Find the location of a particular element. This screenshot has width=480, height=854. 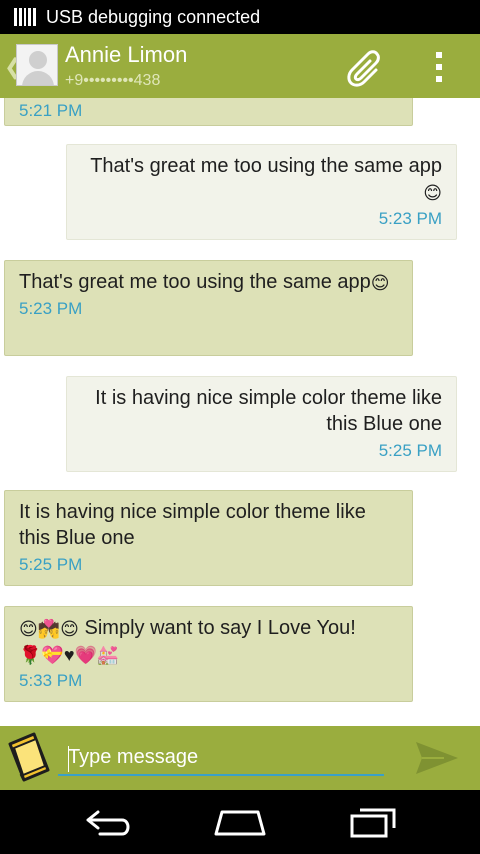

conversation-header: ❮ Annie Limon +9•••••••••438 is located at coordinates (240, 66).